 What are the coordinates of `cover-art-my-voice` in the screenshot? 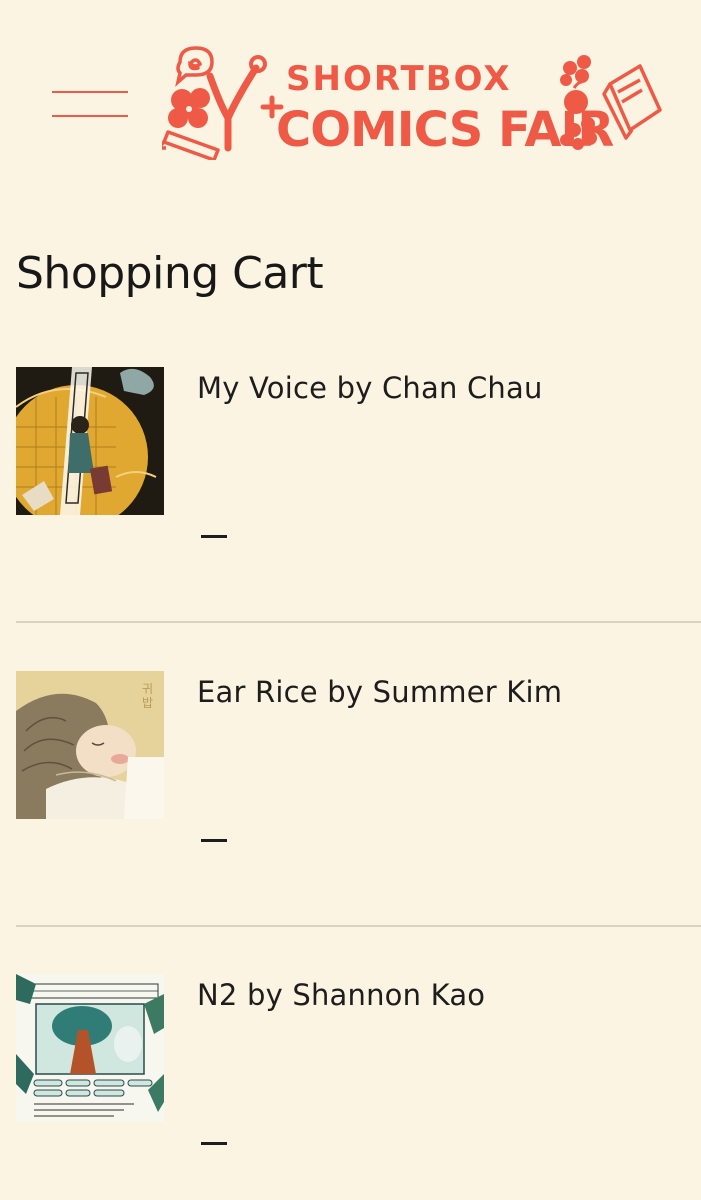 It's located at (90, 441).